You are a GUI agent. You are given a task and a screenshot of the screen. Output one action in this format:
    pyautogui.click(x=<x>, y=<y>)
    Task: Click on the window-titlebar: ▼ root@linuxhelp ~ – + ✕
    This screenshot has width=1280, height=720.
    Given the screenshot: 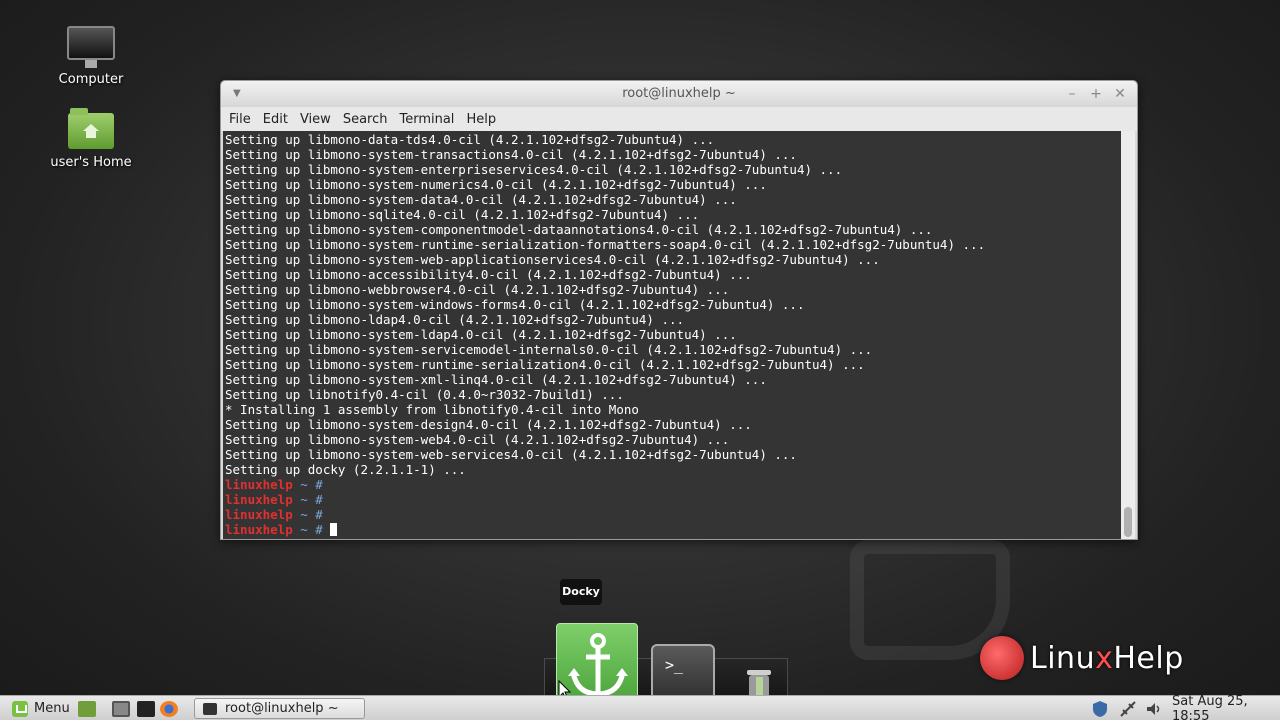 What is the action you would take?
    pyautogui.click(x=679, y=94)
    